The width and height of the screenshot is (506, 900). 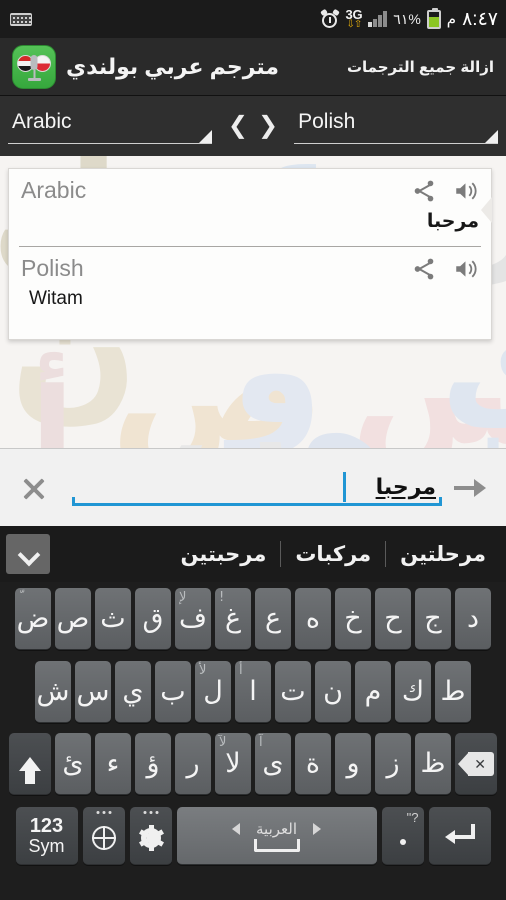 I want to click on translate-submit-button, so click(x=470, y=488).